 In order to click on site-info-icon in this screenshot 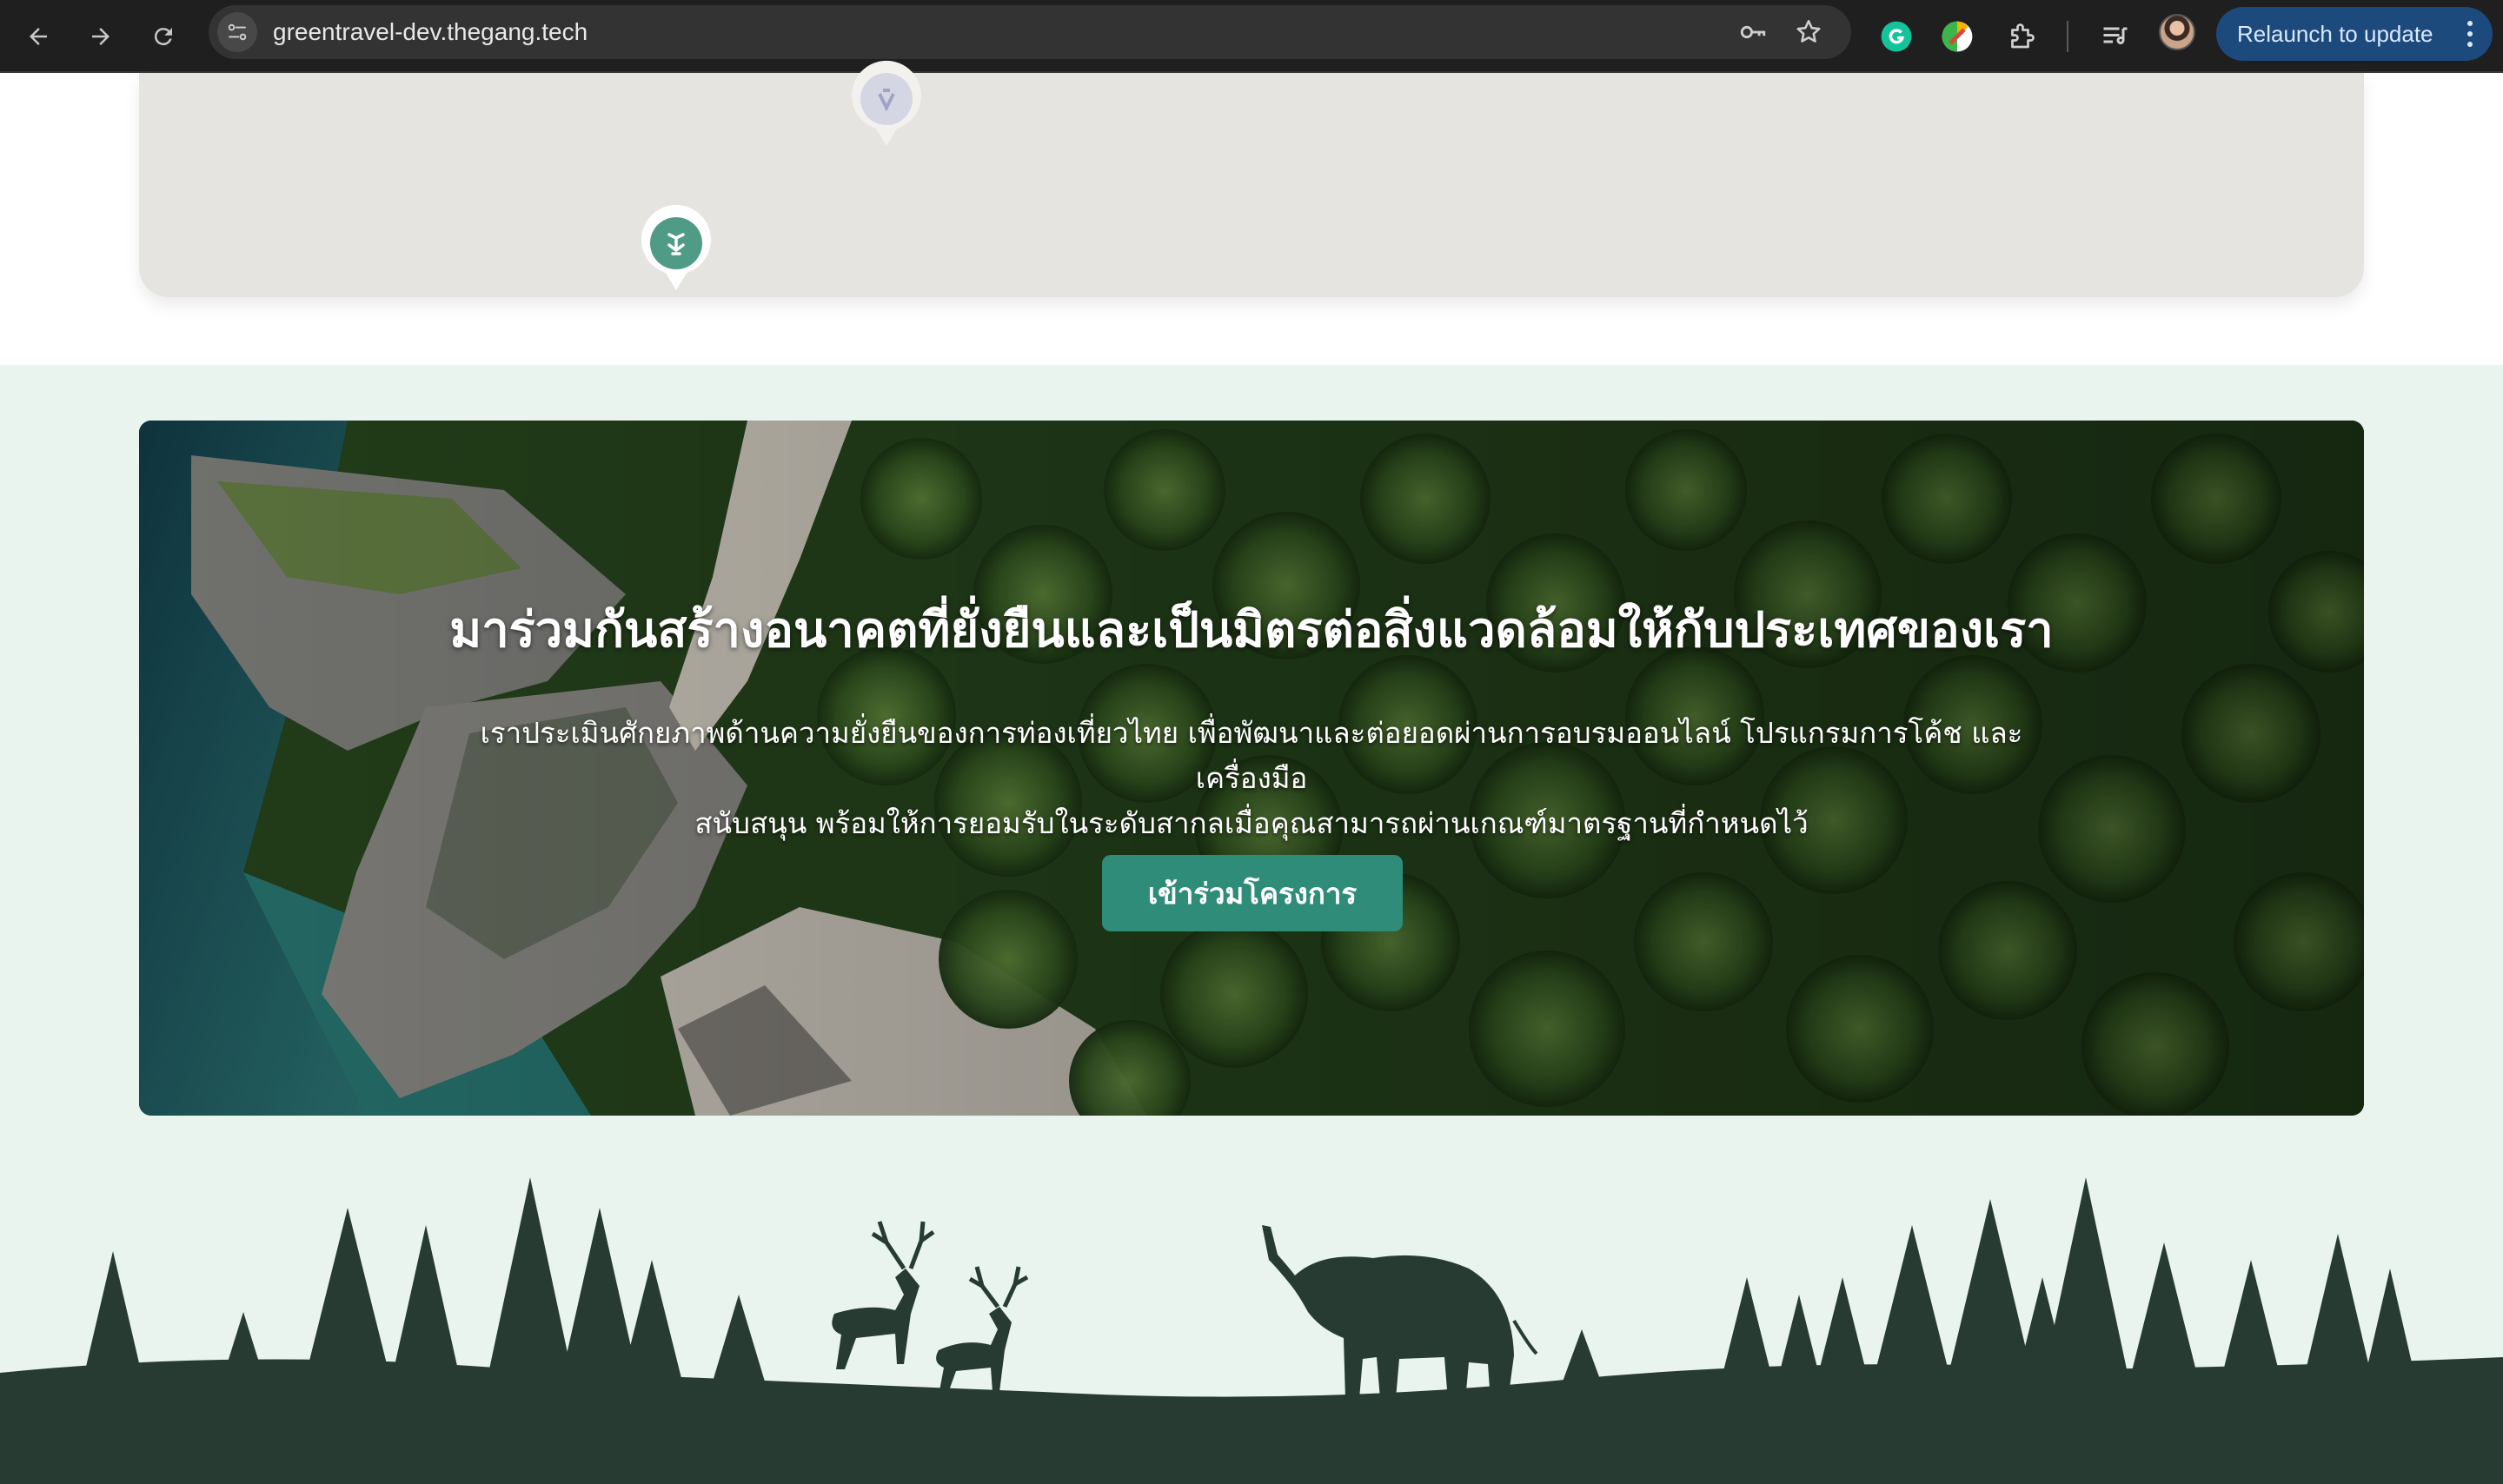, I will do `click(237, 32)`.